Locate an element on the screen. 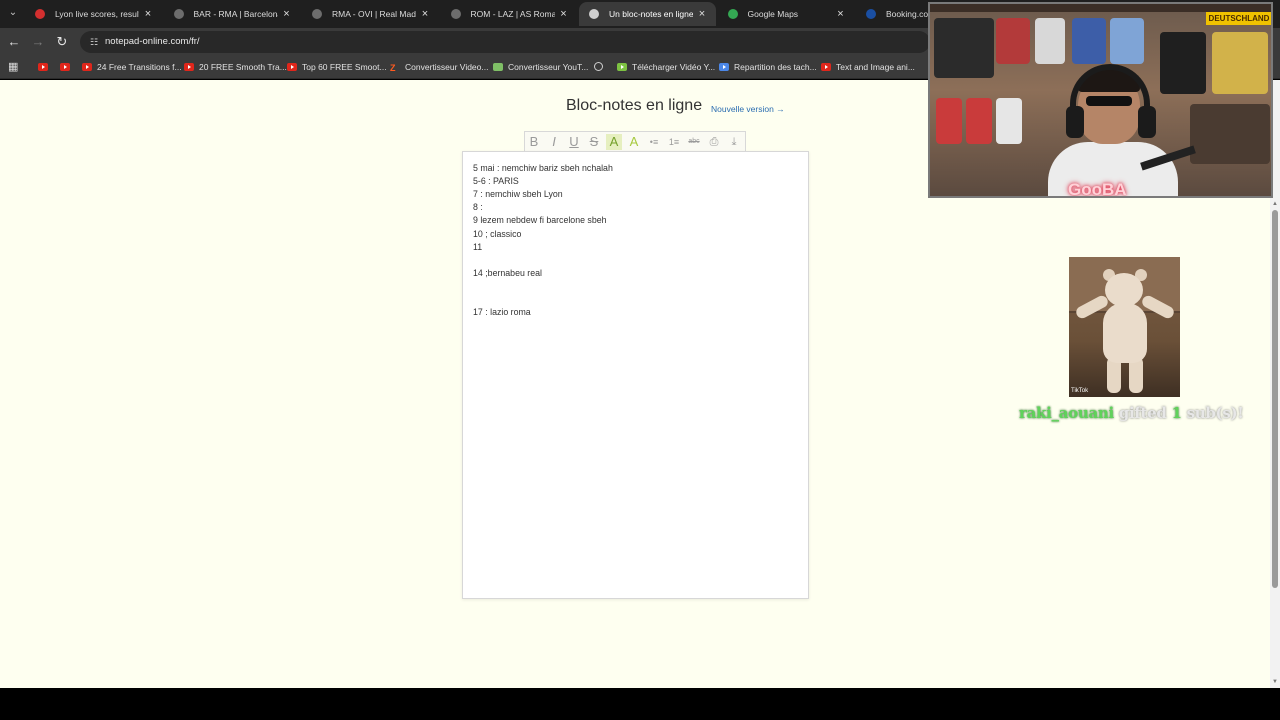 Image resolution: width=1280 pixels, height=720 pixels. note-line: 8 : is located at coordinates (478, 207).